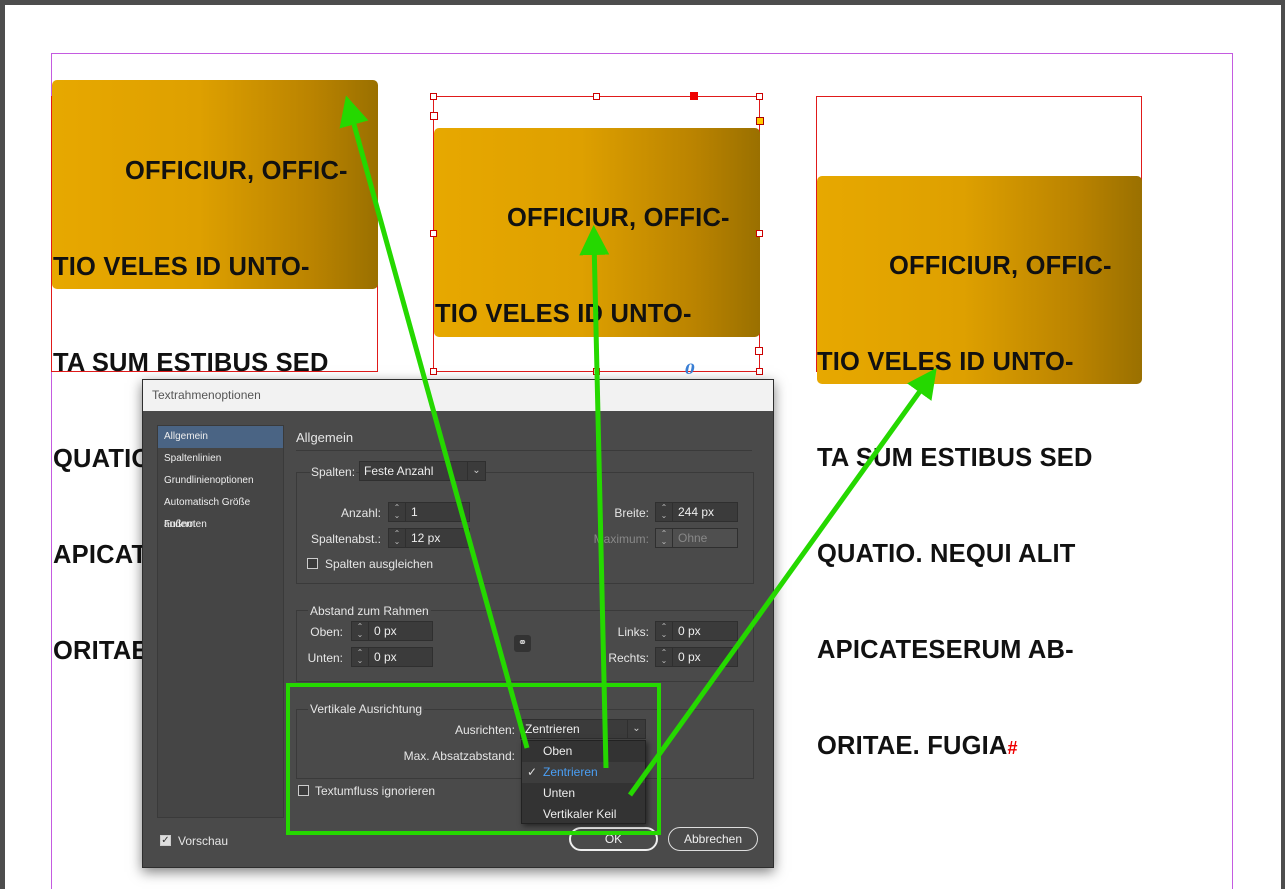 The width and height of the screenshot is (1285, 889). I want to click on annotation-arrow-oben, so click(434, 422).